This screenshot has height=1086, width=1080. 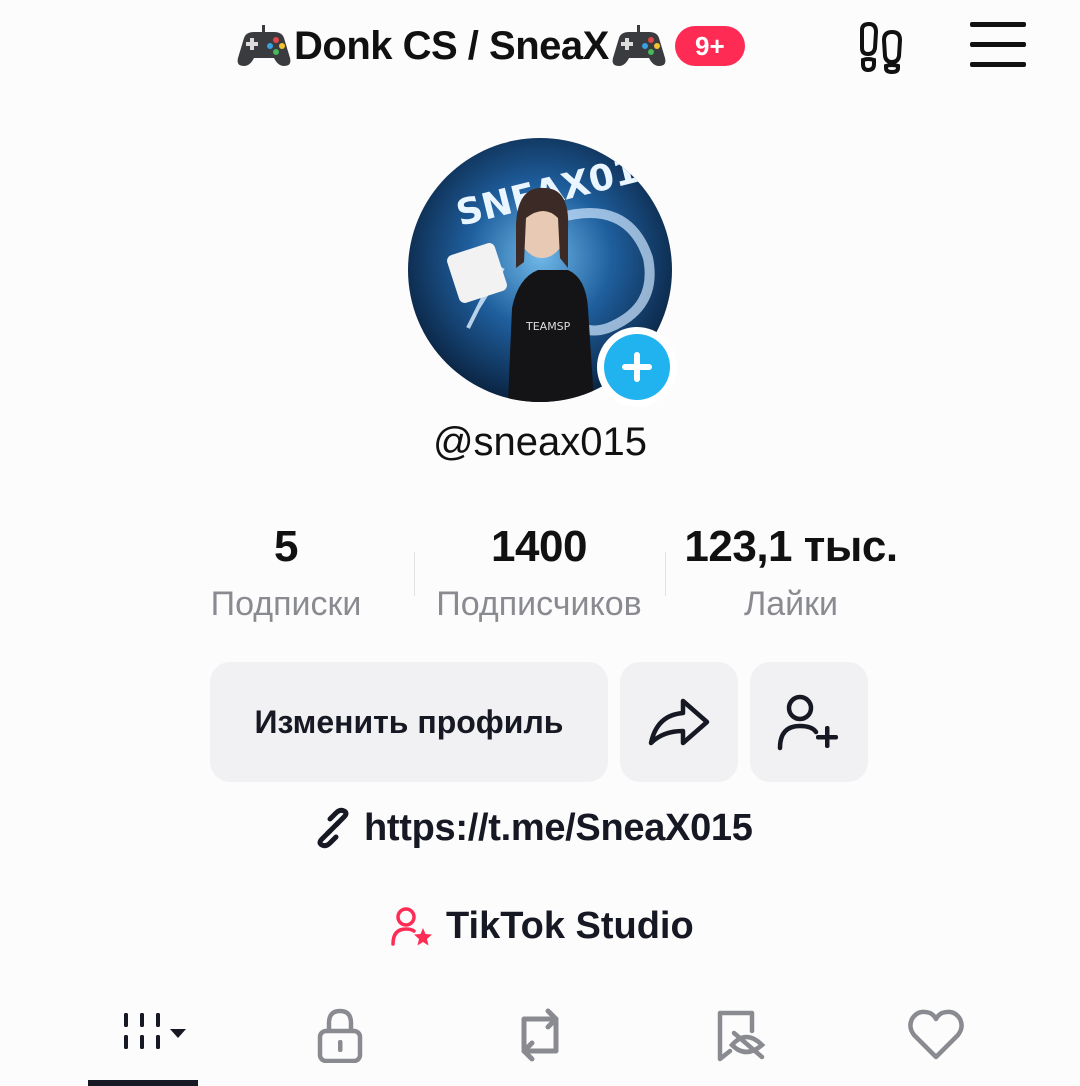 I want to click on profile-header: Donk CS / SneaX 9+, so click(x=540, y=48).